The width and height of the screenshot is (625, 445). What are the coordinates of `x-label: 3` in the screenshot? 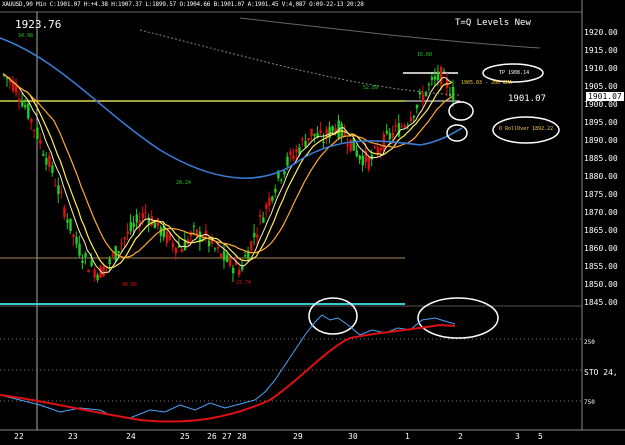 It's located at (517, 436).